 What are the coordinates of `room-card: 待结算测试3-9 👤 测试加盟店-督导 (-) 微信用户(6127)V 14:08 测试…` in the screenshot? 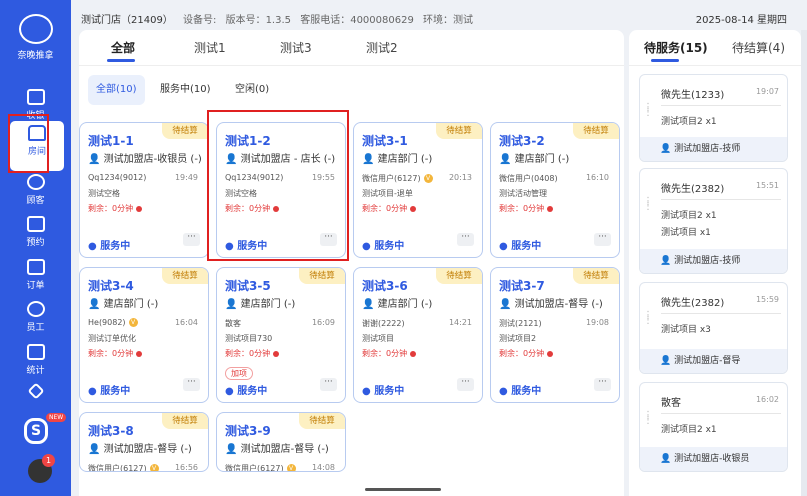 It's located at (281, 442).